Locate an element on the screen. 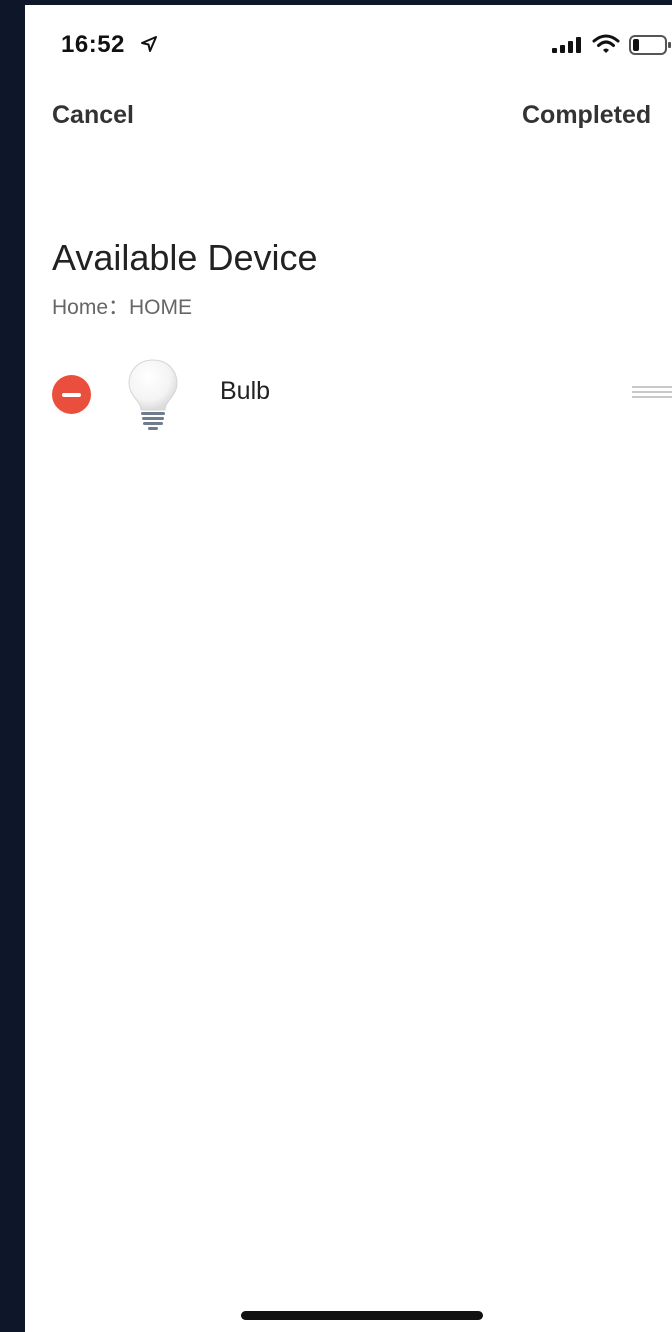 The width and height of the screenshot is (672, 1332). remove-device-button is located at coordinates (71, 394).